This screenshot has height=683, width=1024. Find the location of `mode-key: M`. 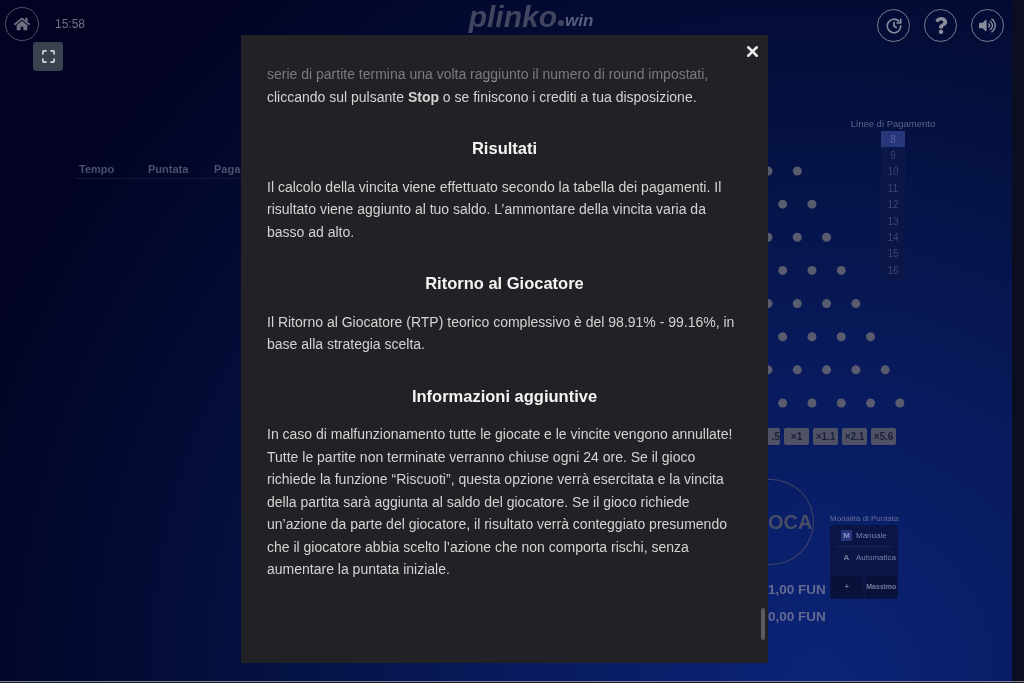

mode-key: M is located at coordinates (846, 535).